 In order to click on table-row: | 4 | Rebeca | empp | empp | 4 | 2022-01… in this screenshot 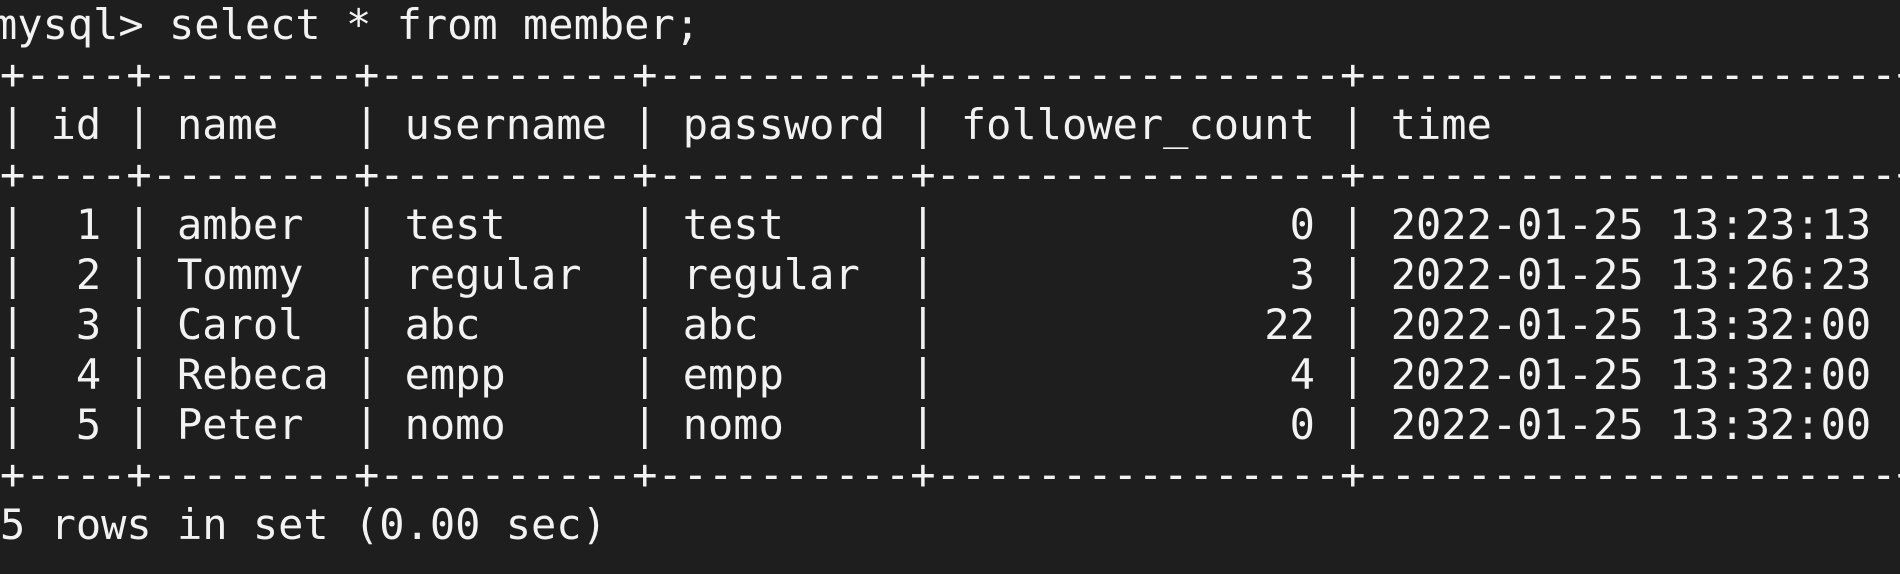, I will do `click(950, 374)`.